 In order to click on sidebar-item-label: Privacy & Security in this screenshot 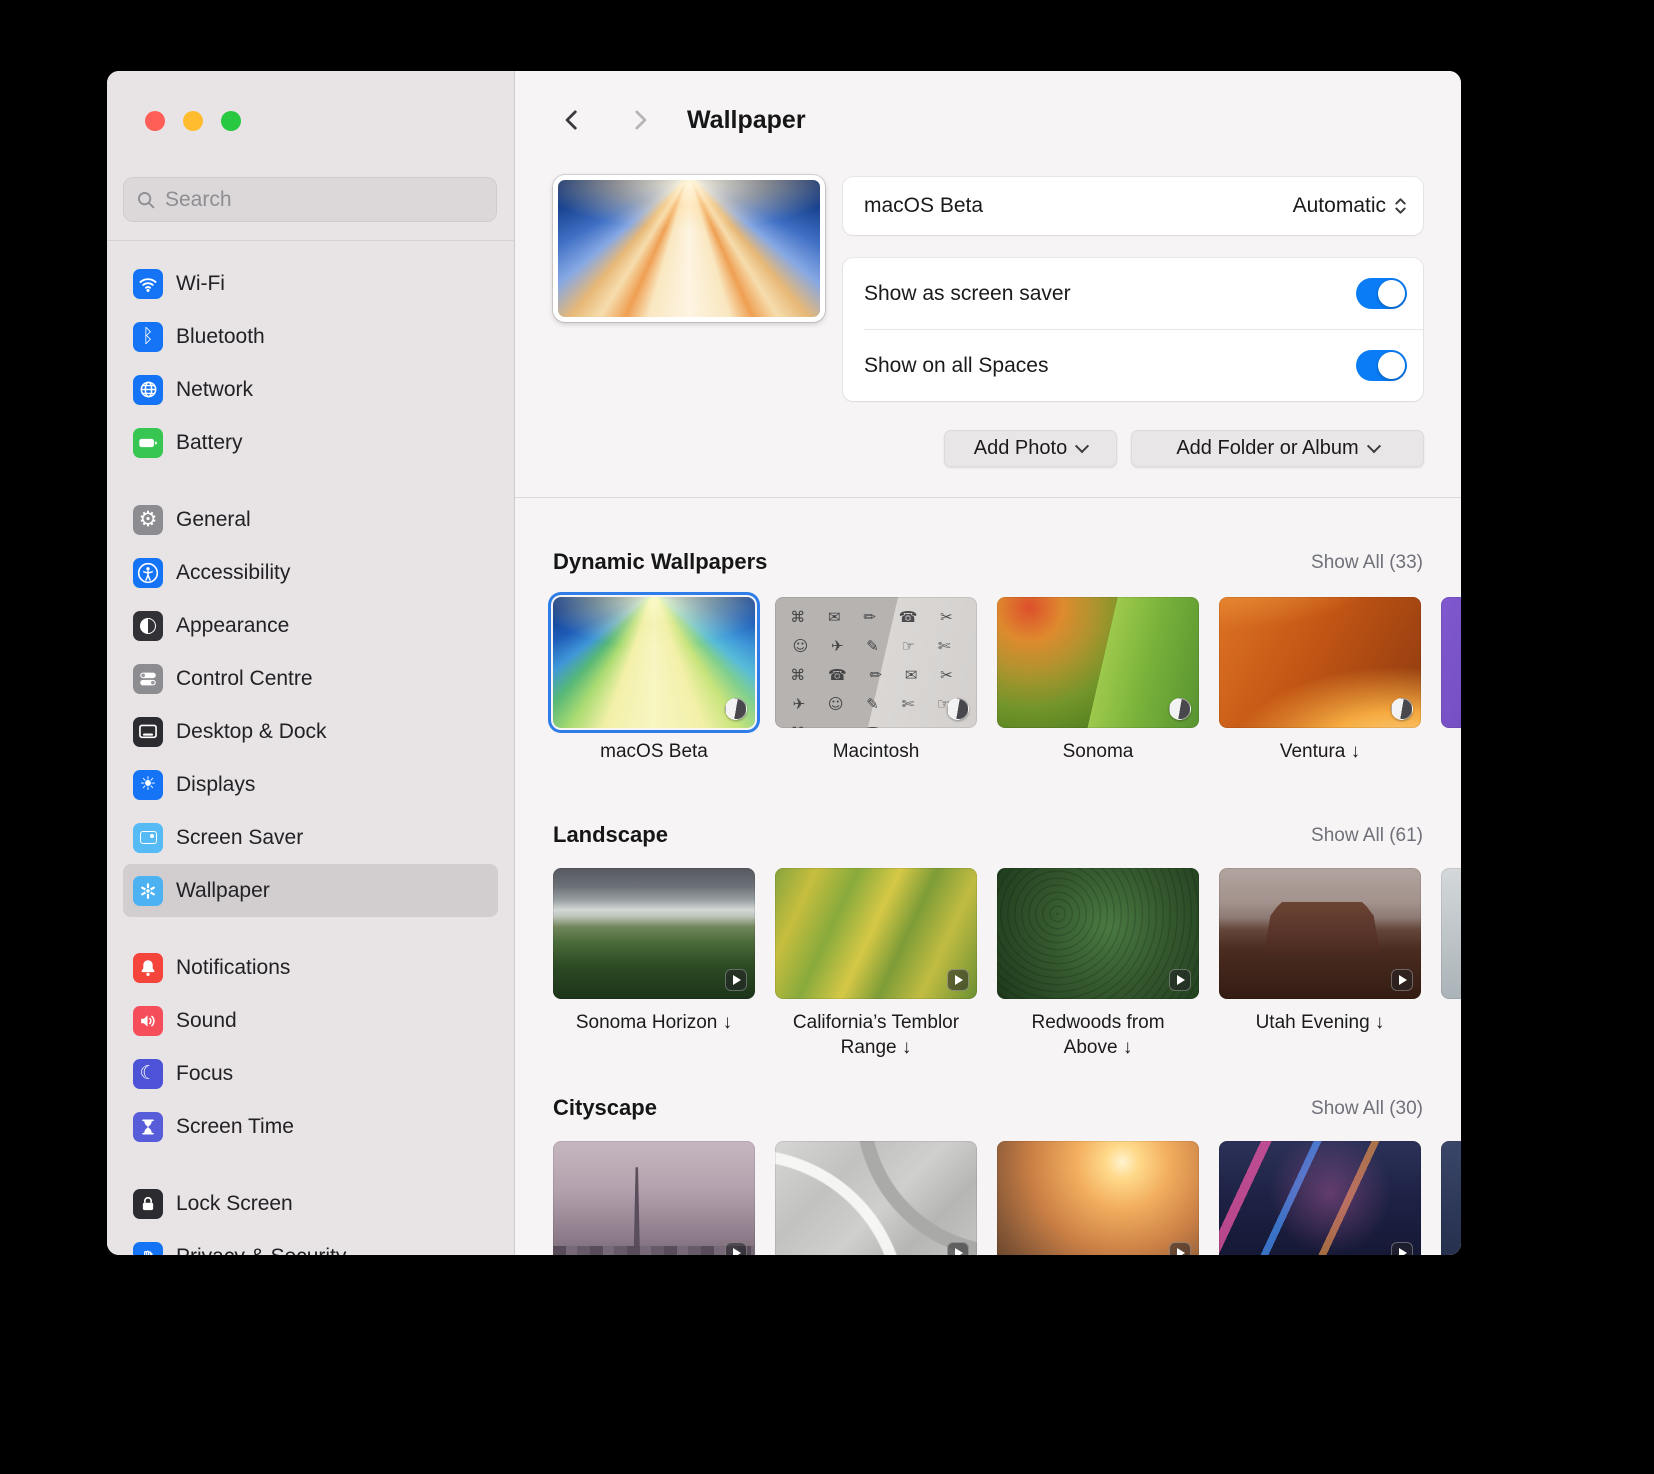, I will do `click(261, 1250)`.